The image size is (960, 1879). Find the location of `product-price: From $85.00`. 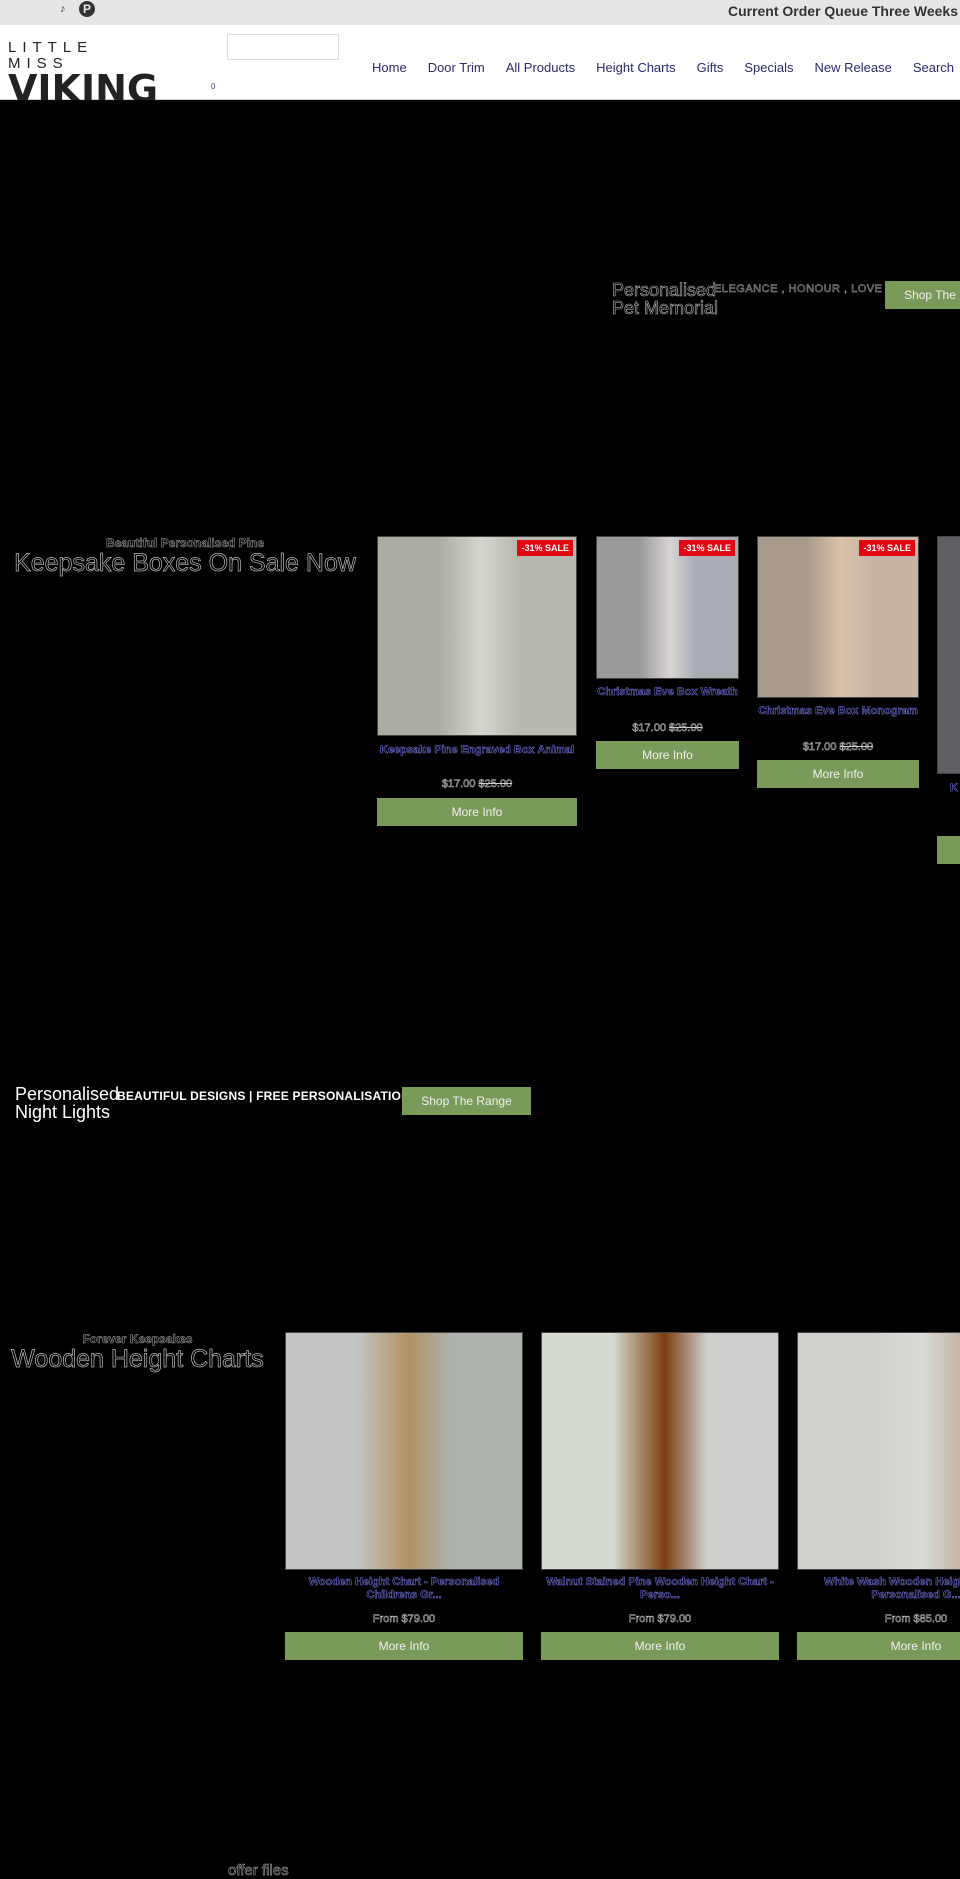

product-price: From $85.00 is located at coordinates (916, 1619).